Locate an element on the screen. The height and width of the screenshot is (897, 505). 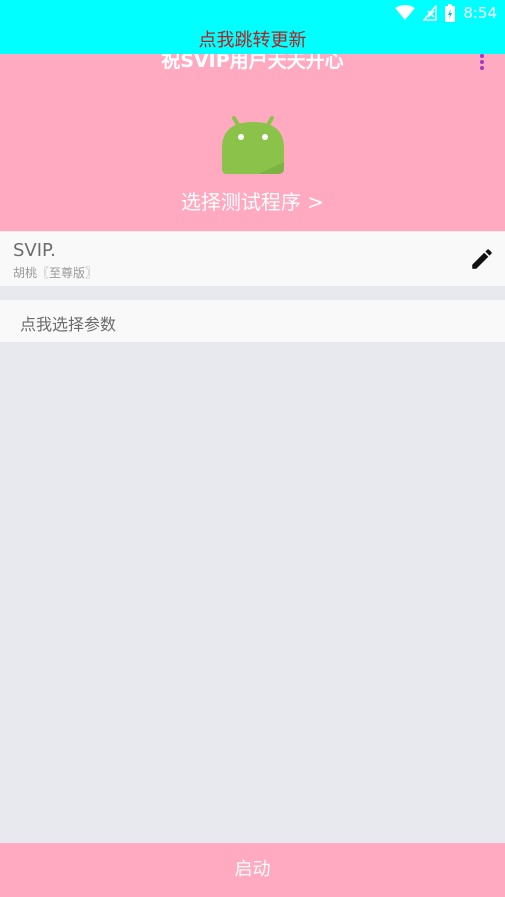
android-logo is located at coordinates (253, 141).